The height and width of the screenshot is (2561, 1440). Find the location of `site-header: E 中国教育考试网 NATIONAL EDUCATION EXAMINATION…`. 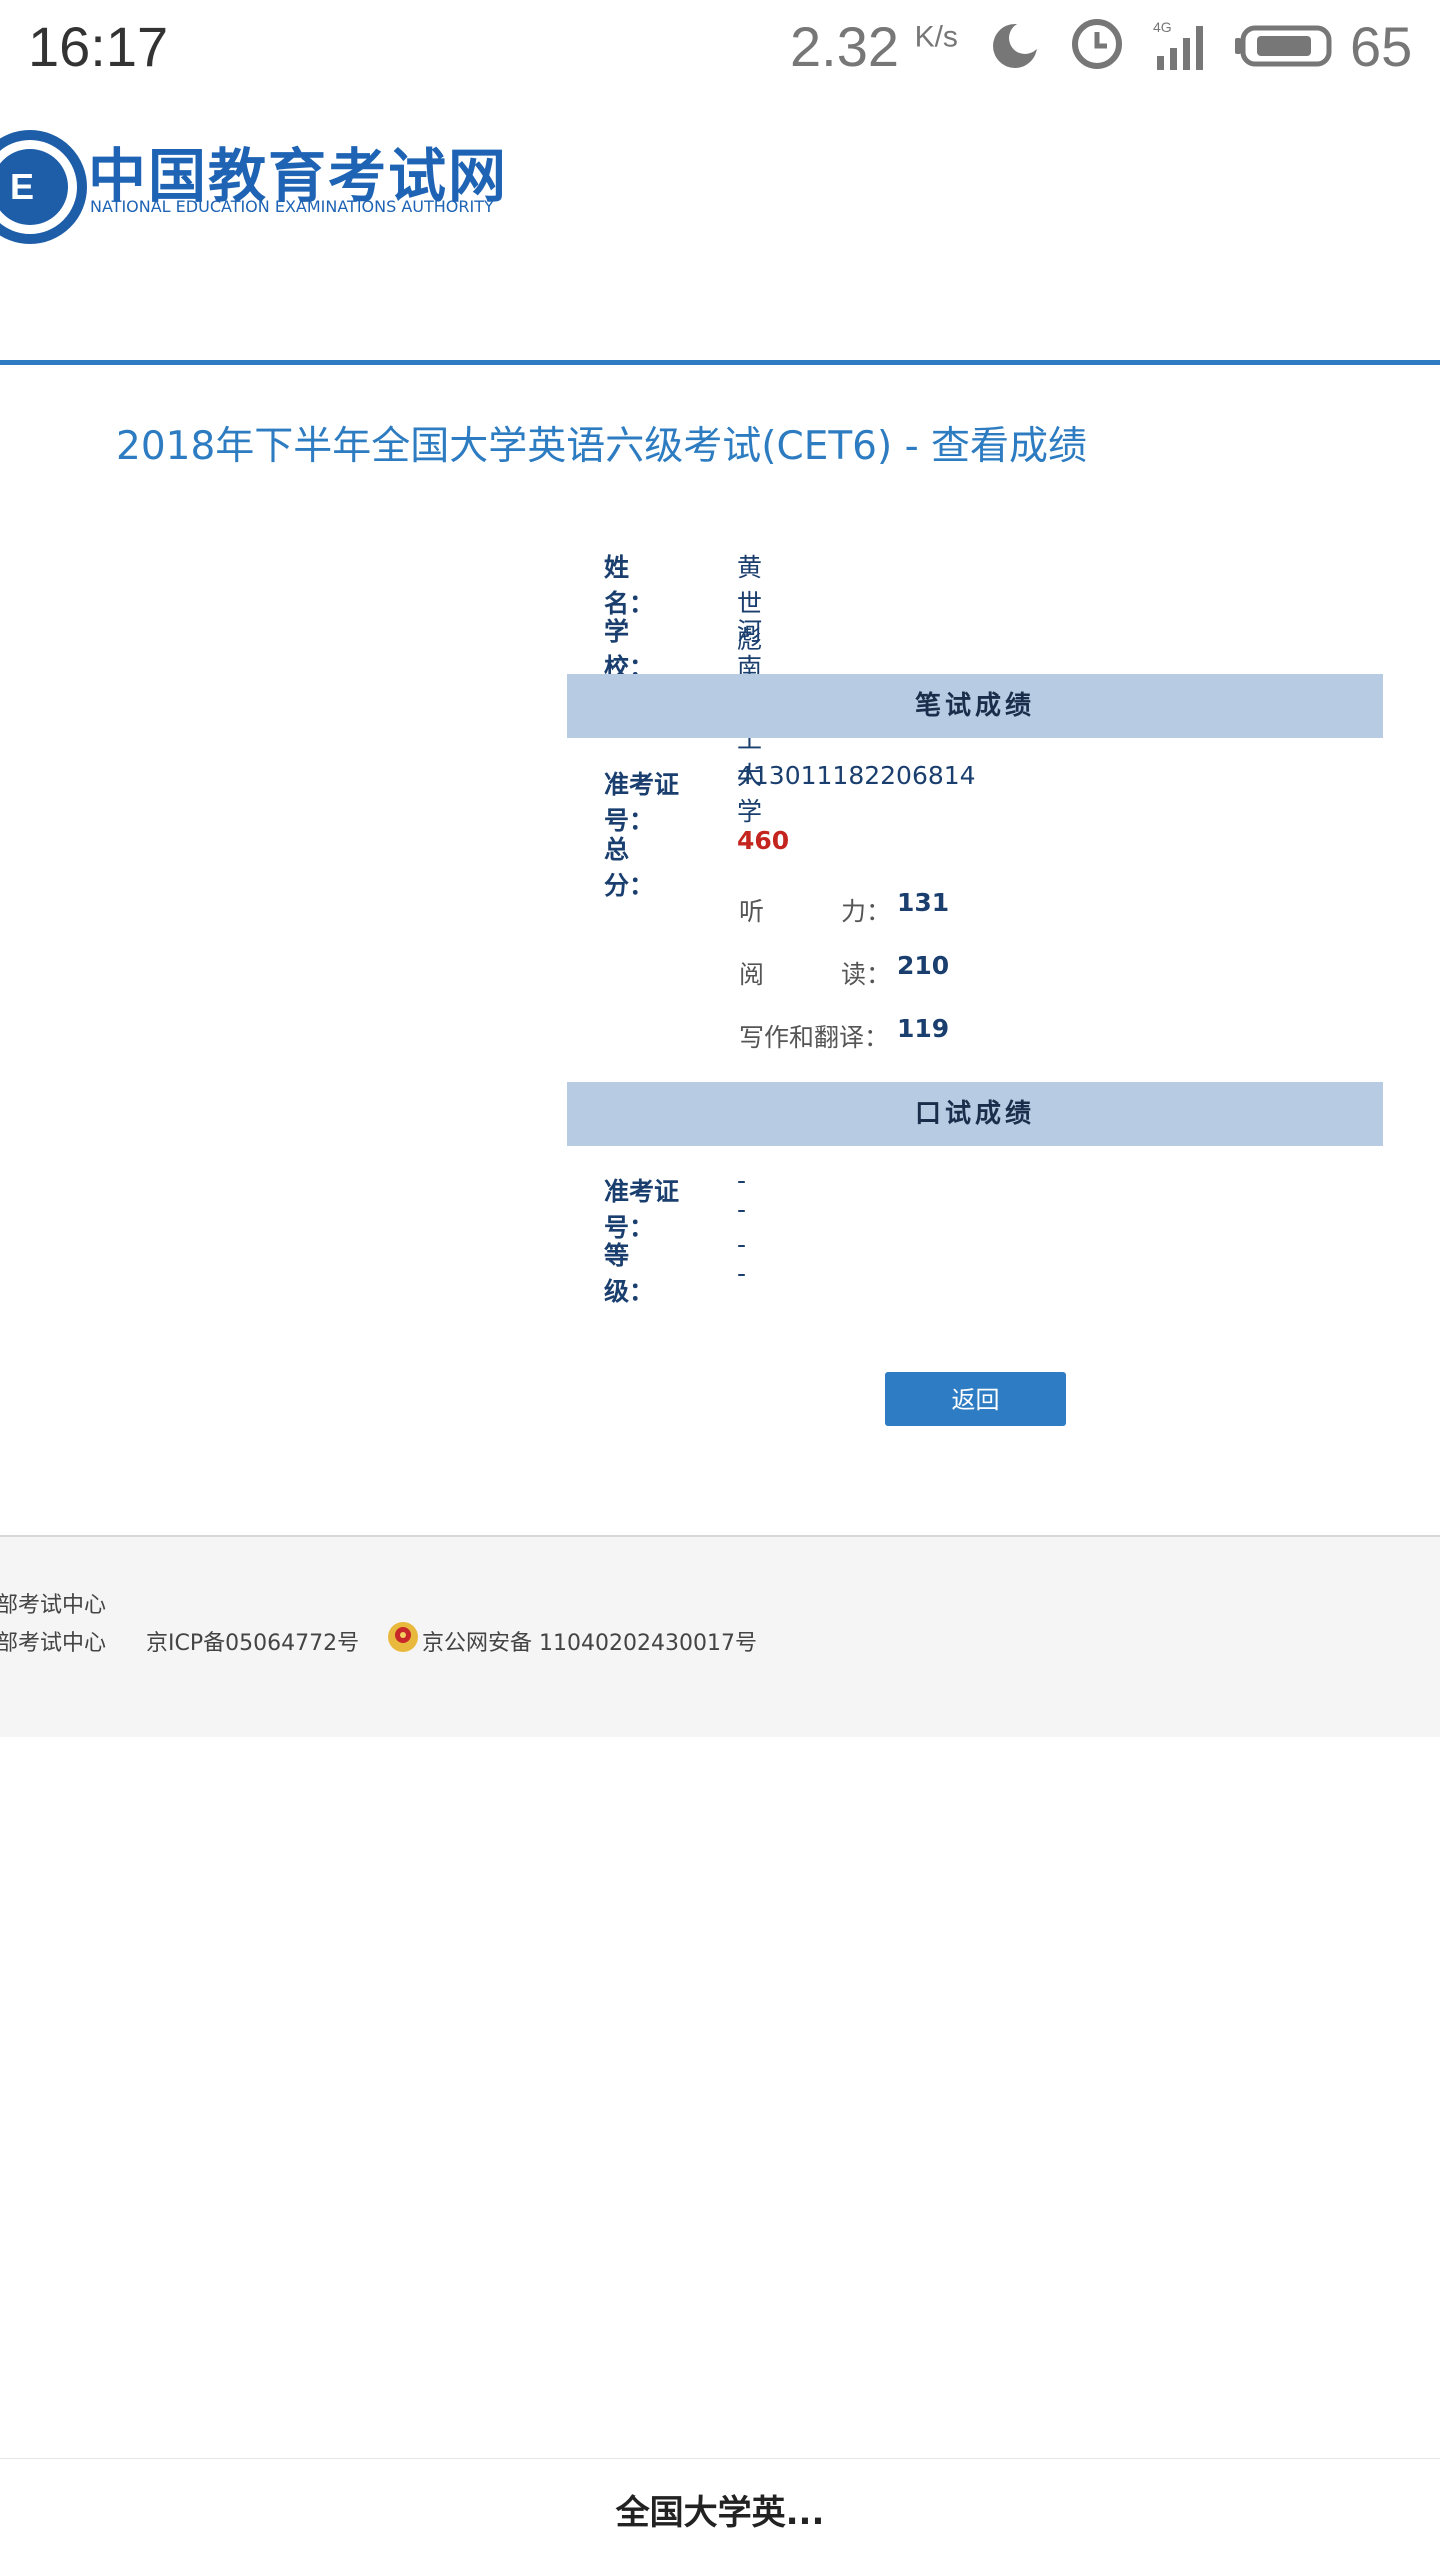

site-header: E 中国教育考试网 NATIONAL EDUCATION EXAMINATION… is located at coordinates (720, 230).